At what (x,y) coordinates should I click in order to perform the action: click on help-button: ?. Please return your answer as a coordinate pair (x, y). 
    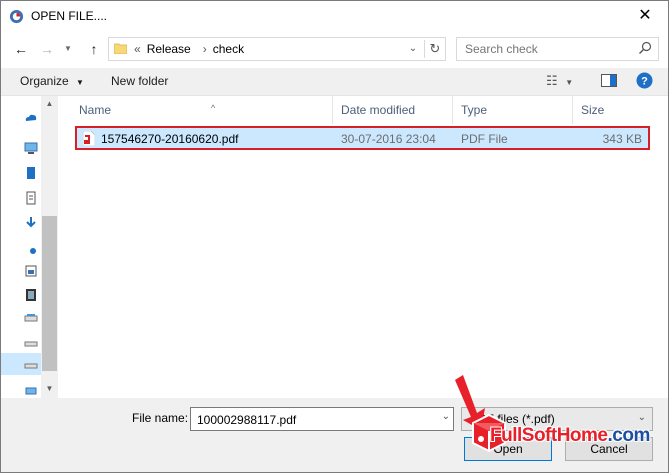
    Looking at the image, I should click on (644, 82).